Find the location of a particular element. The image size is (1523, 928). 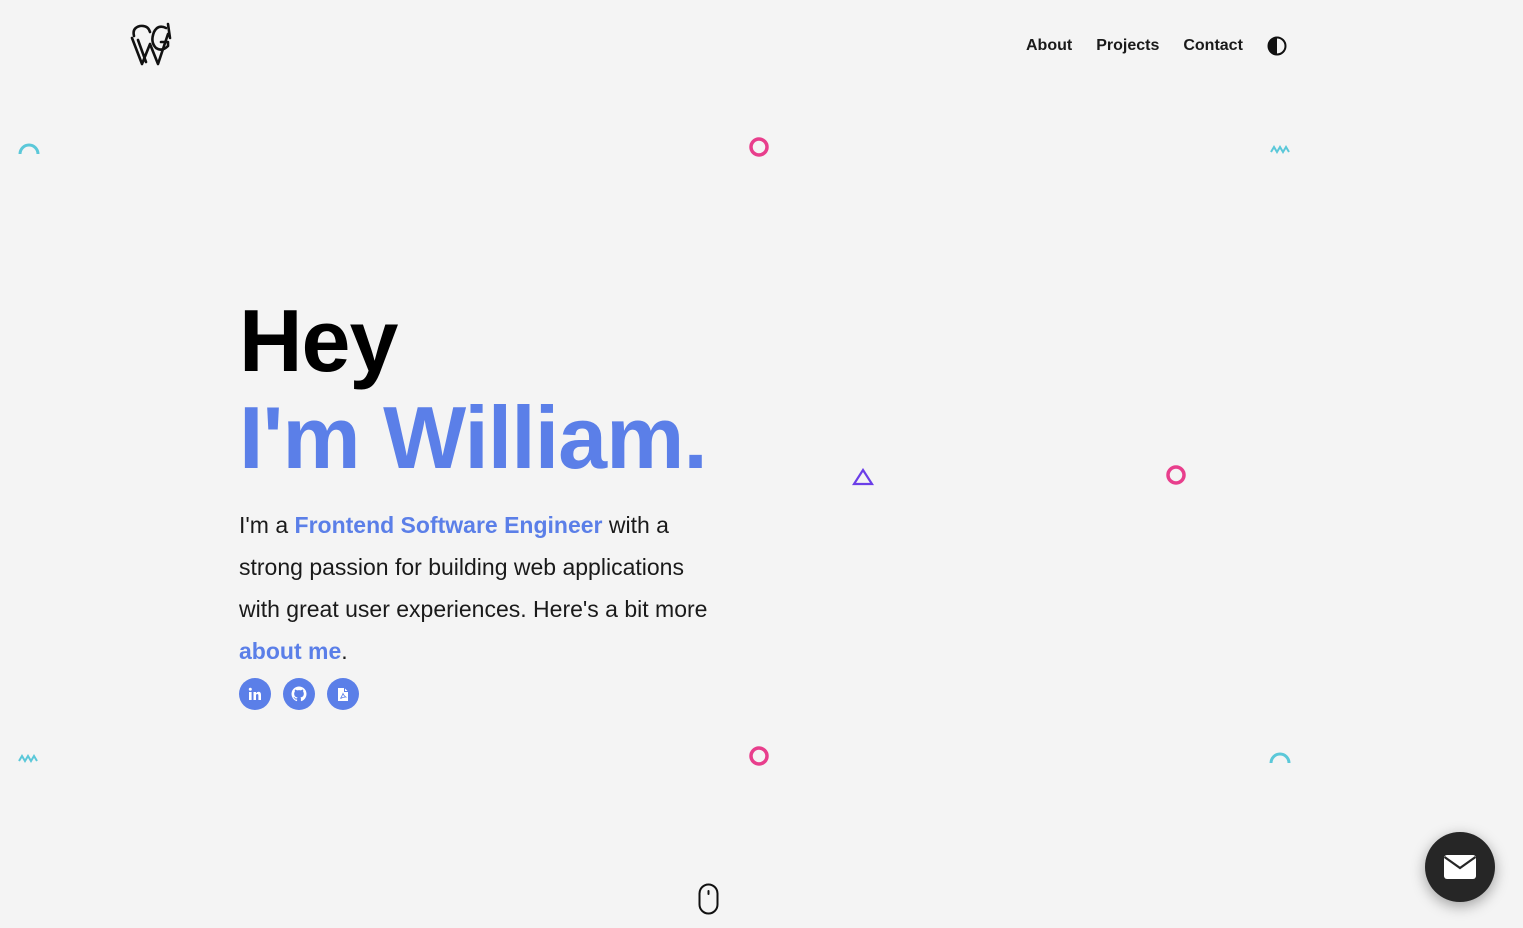

linkedin-button is located at coordinates (255, 694).